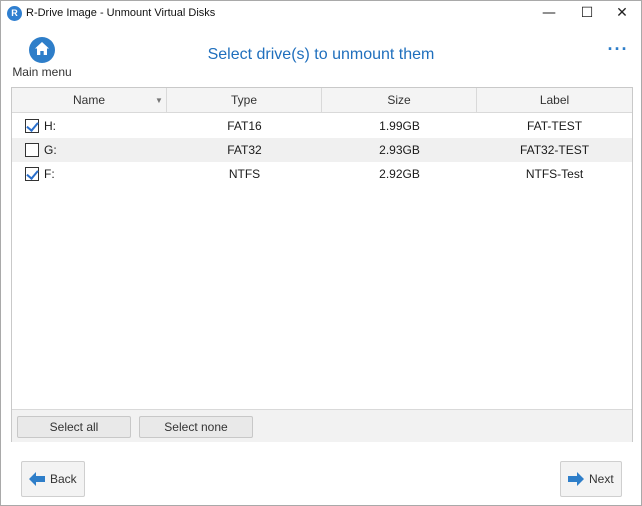  Describe the element at coordinates (618, 50) in the screenshot. I see `more-options-icon: ···` at that location.